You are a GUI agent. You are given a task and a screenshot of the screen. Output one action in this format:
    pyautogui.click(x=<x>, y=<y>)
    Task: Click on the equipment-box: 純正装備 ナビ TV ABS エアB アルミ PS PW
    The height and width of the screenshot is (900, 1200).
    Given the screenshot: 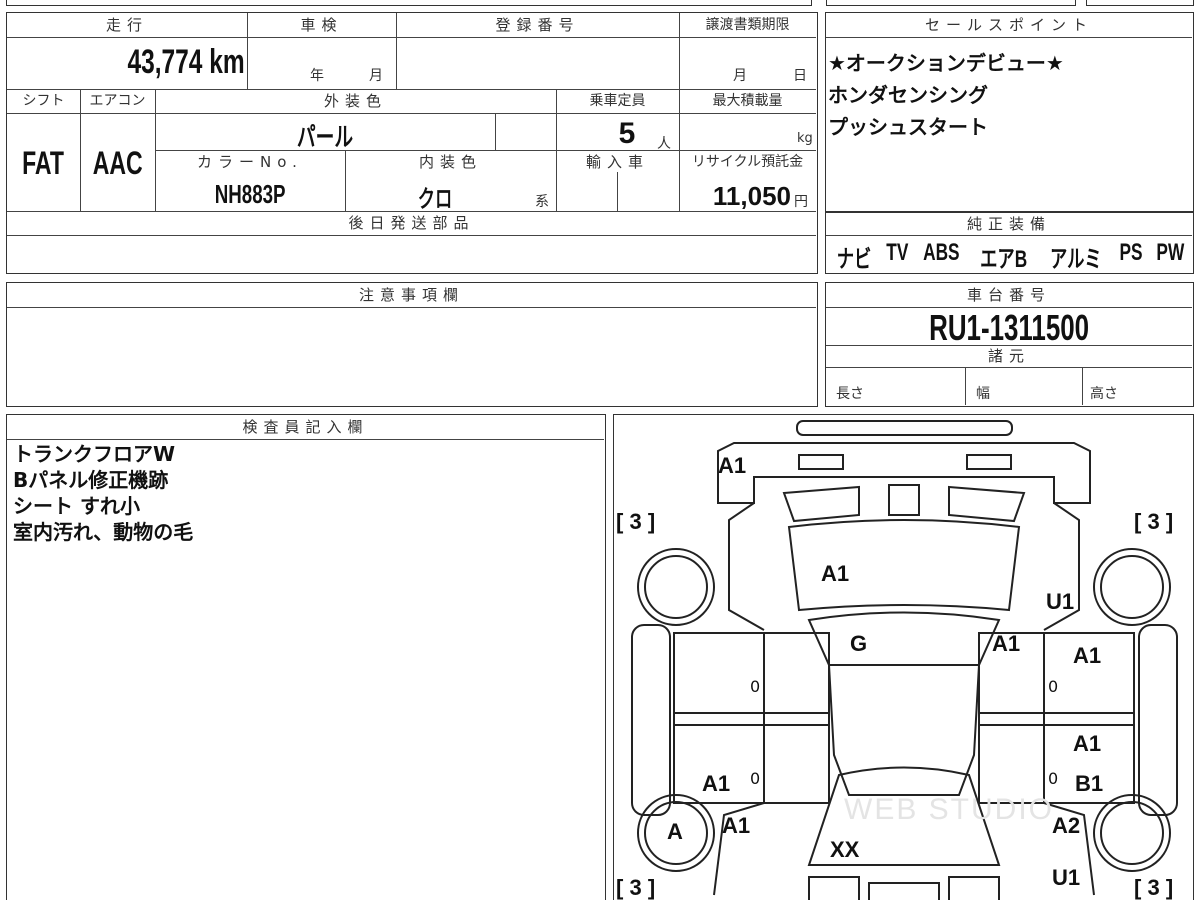 What is the action you would take?
    pyautogui.click(x=1009, y=243)
    